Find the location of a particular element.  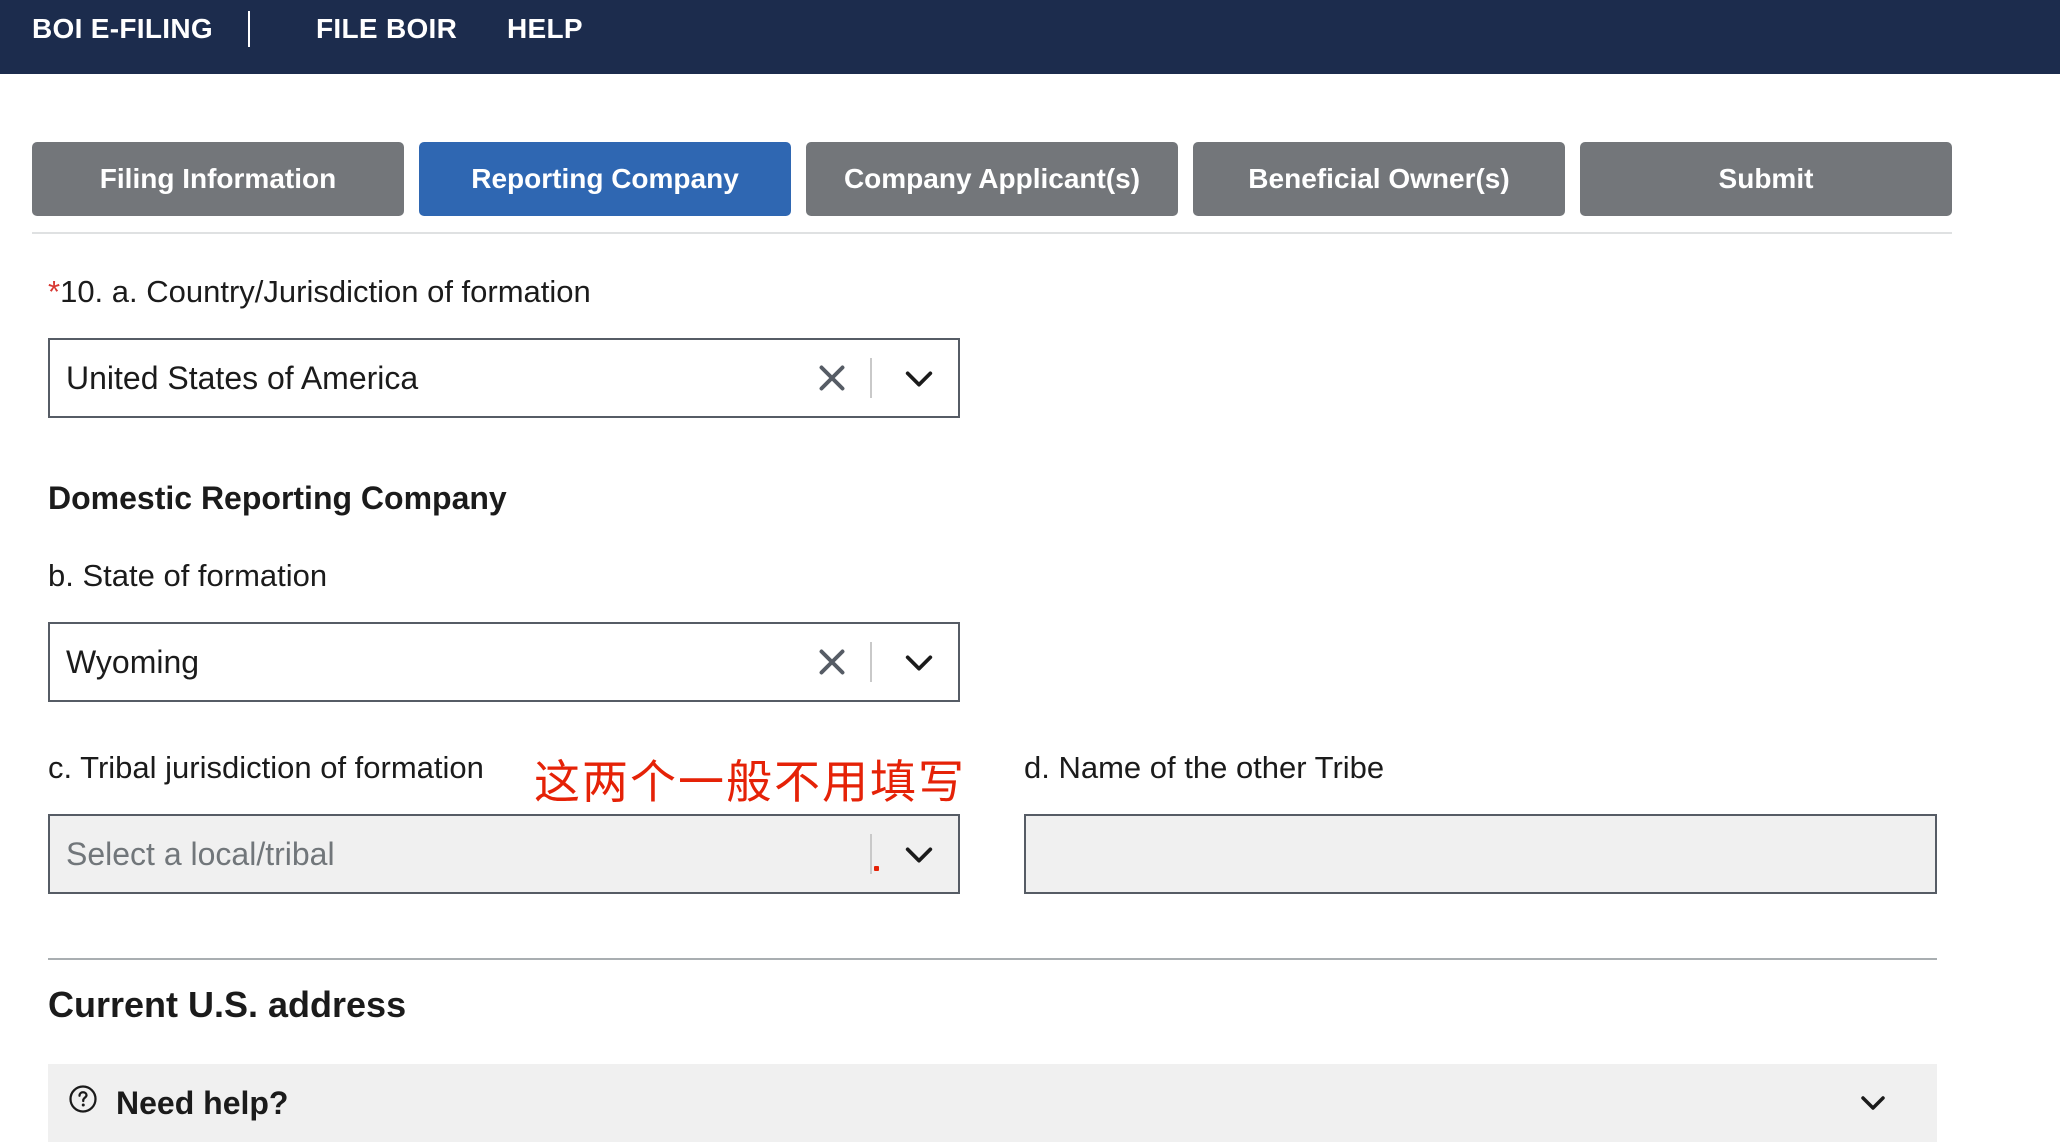

nav-file-boir: FILE BOIR is located at coordinates (386, 30).